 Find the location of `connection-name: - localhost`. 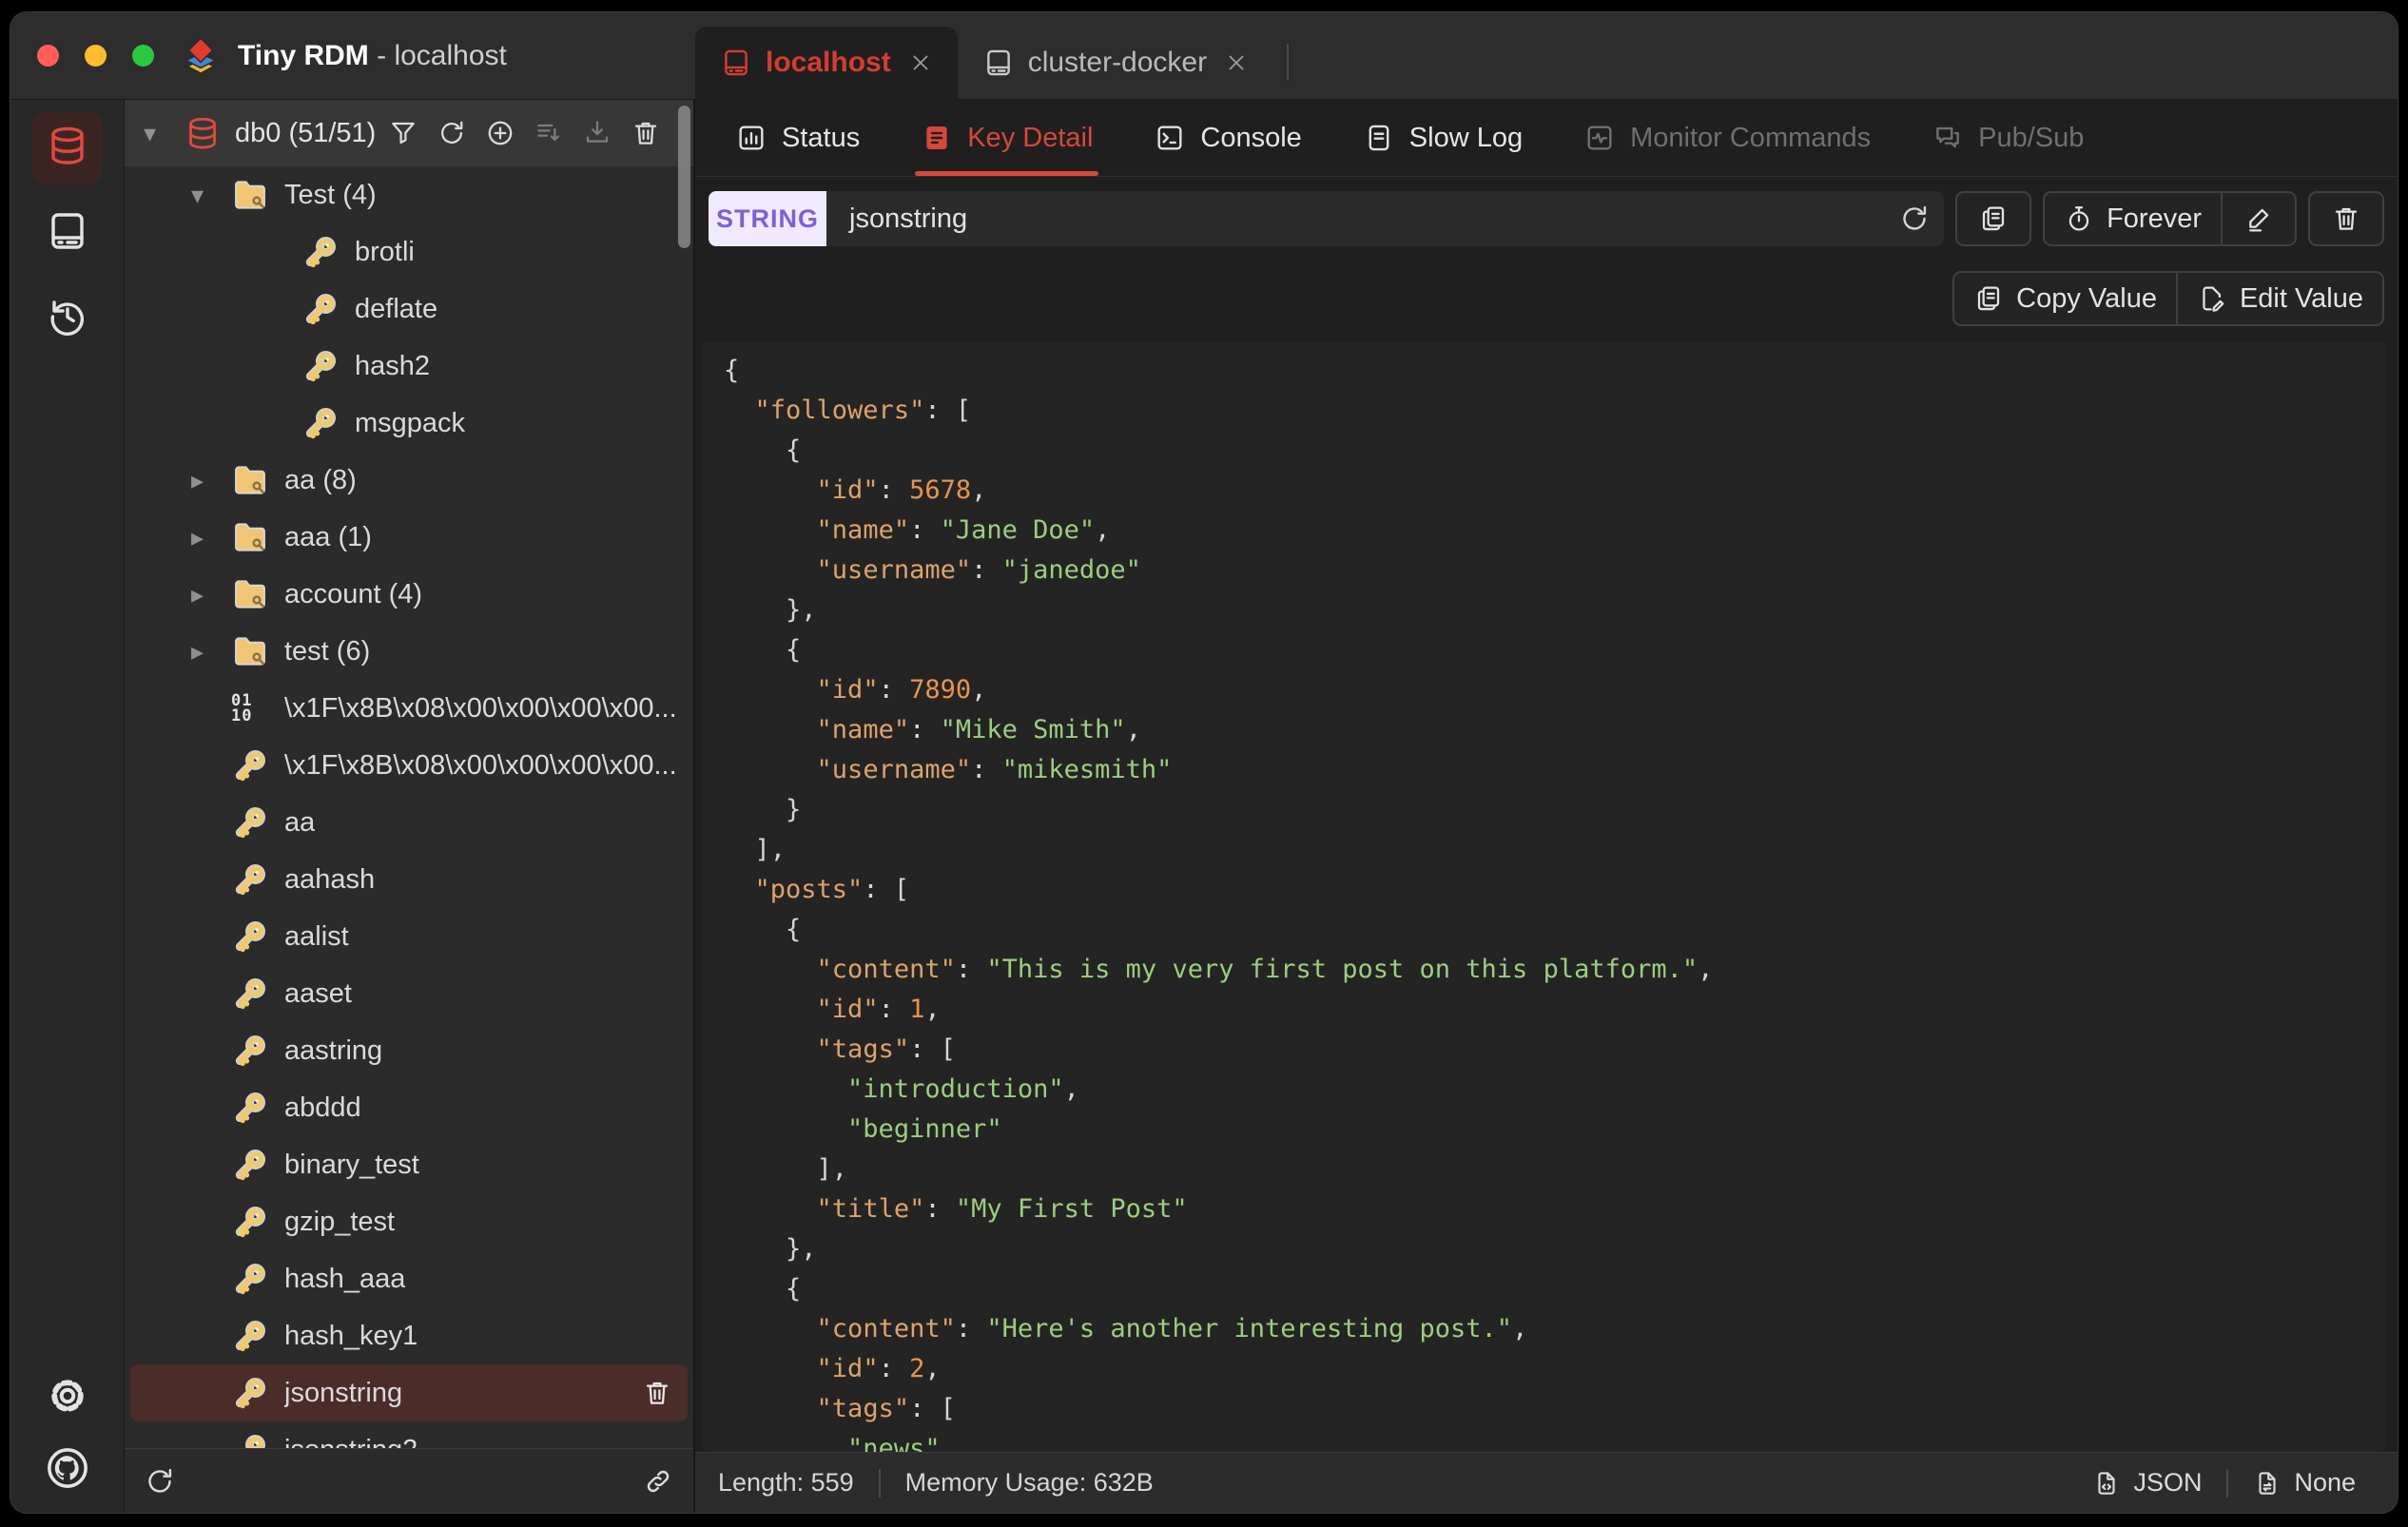

connection-name: - localhost is located at coordinates (438, 55).